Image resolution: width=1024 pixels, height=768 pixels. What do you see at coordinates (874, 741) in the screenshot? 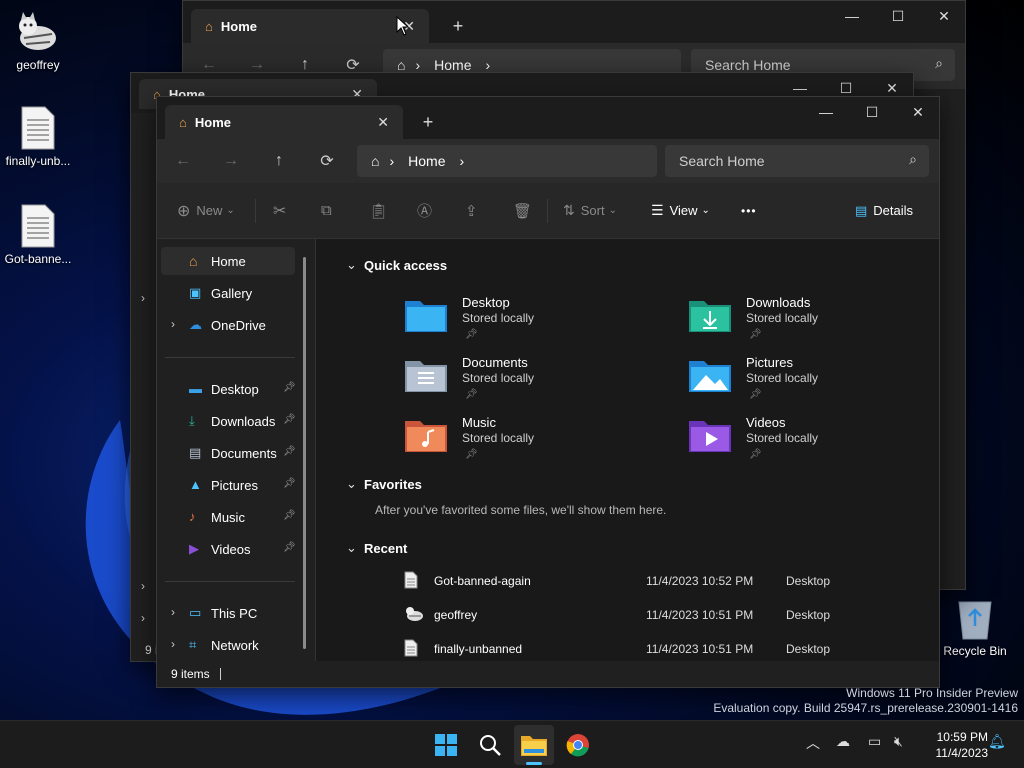
I see `network-icon: ▭` at bounding box center [874, 741].